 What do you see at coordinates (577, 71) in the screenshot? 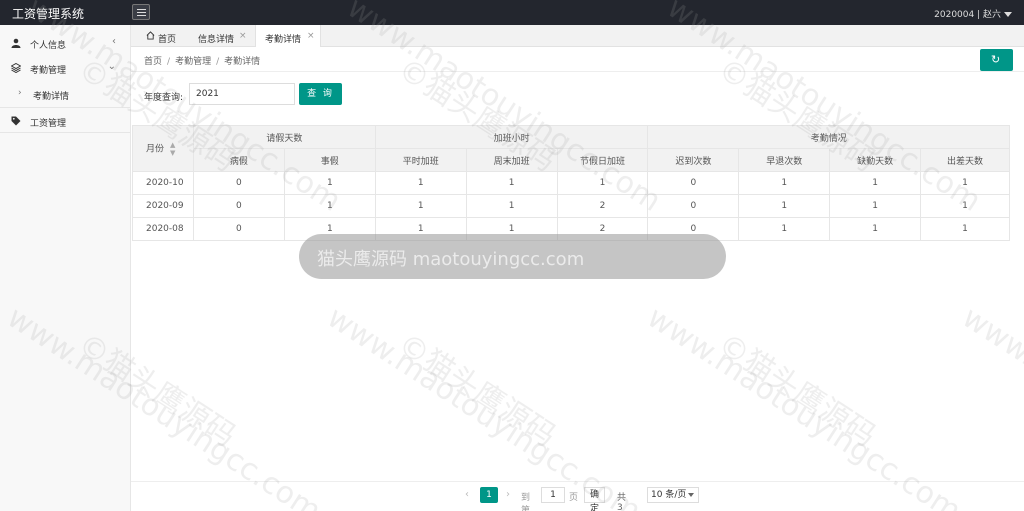
I see `content-divider` at bounding box center [577, 71].